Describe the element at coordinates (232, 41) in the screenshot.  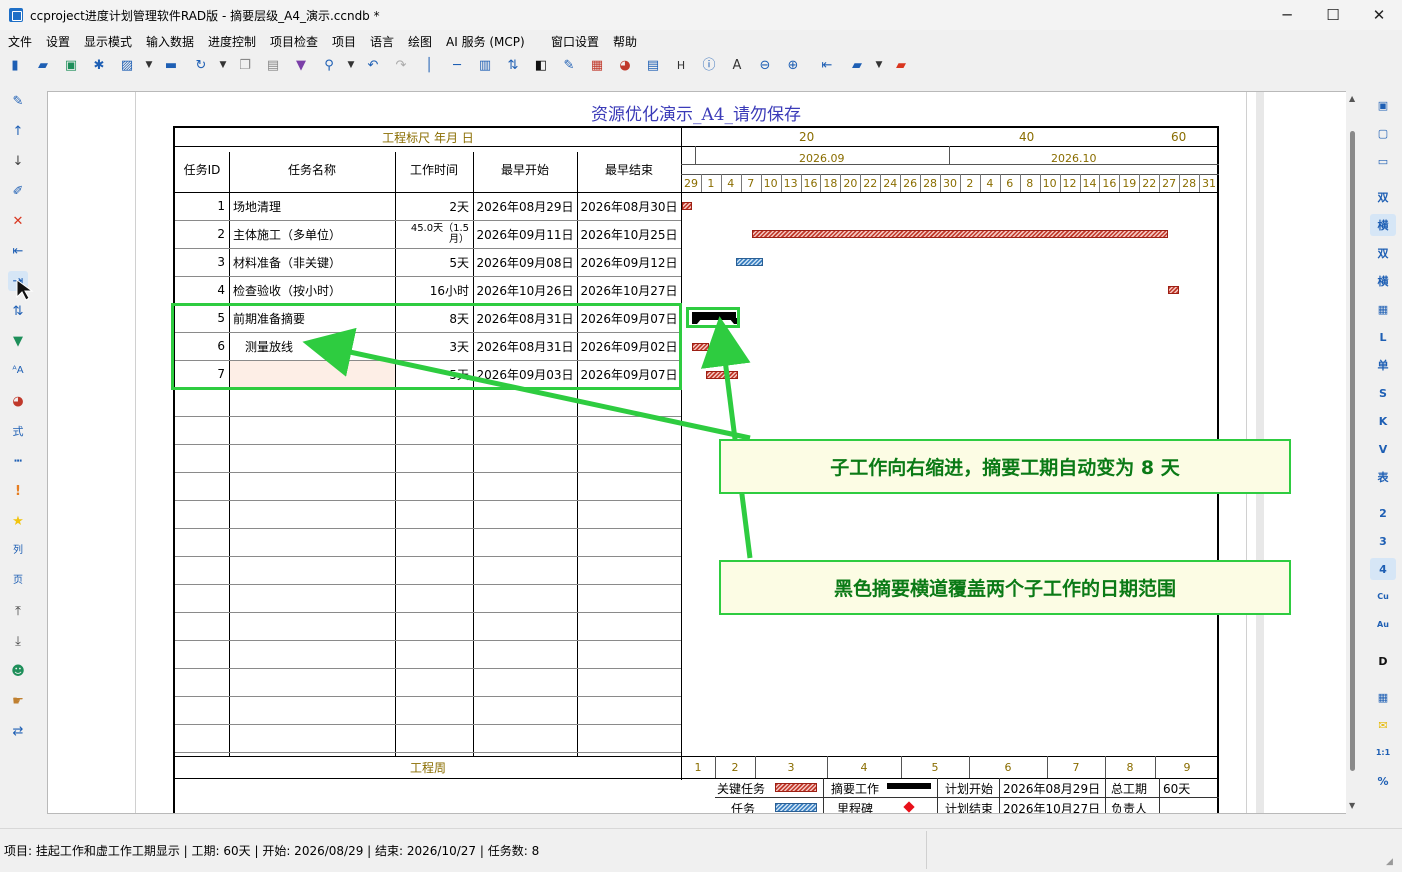
I see `menu-schedule-control: 进度控制` at that location.